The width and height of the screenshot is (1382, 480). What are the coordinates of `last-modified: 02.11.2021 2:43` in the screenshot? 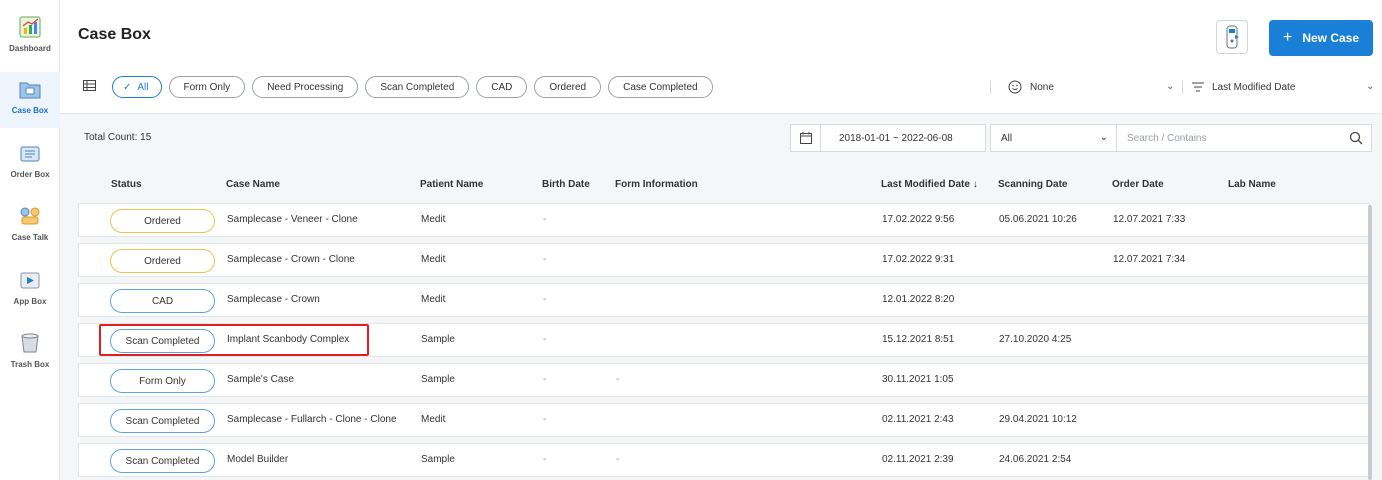 It's located at (918, 419).